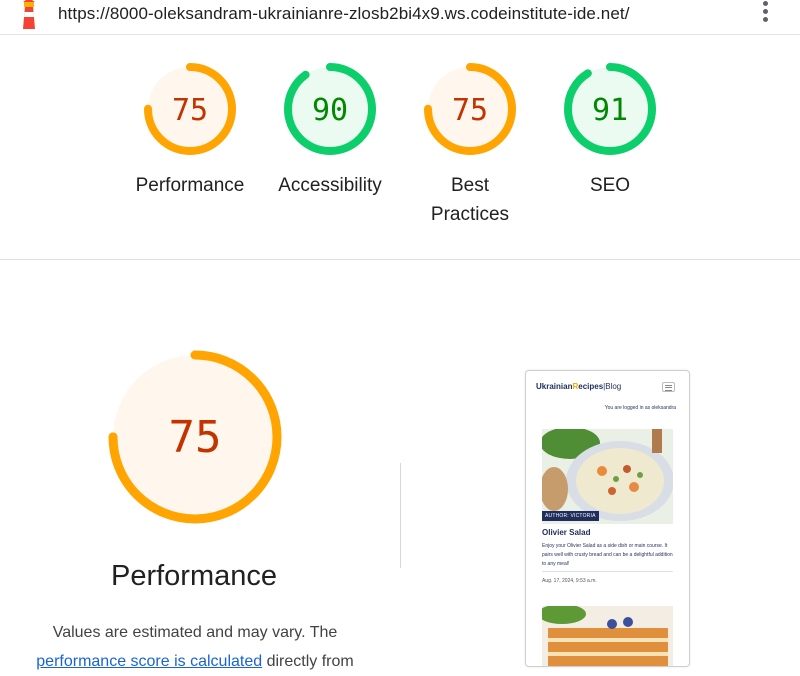 The height and width of the screenshot is (676, 800). Describe the element at coordinates (195, 632) in the screenshot. I see `desc-prefix: Values are estimated and may vary. The` at that location.